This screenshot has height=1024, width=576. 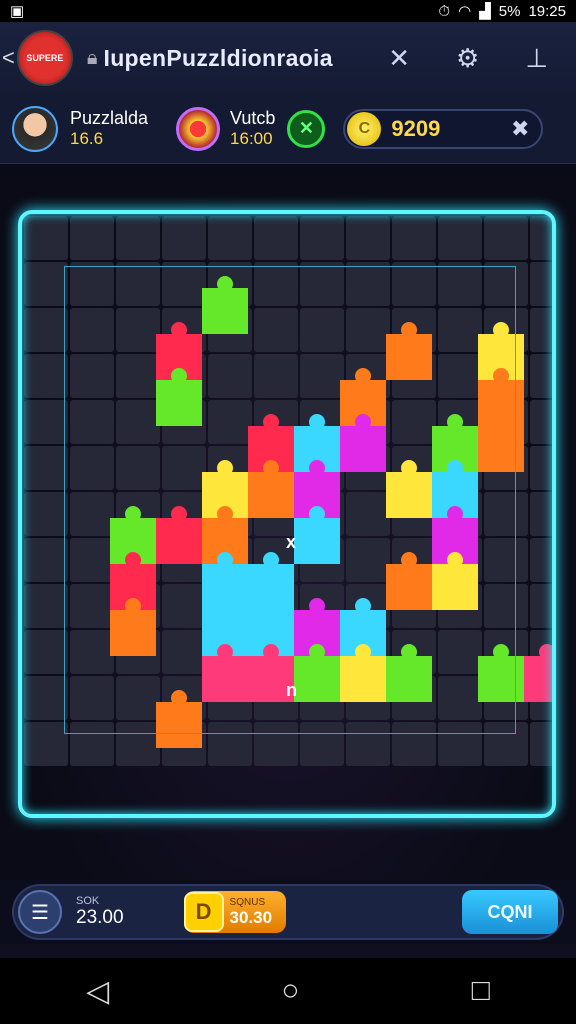 What do you see at coordinates (481, 991) in the screenshot?
I see `recents-icon: □` at bounding box center [481, 991].